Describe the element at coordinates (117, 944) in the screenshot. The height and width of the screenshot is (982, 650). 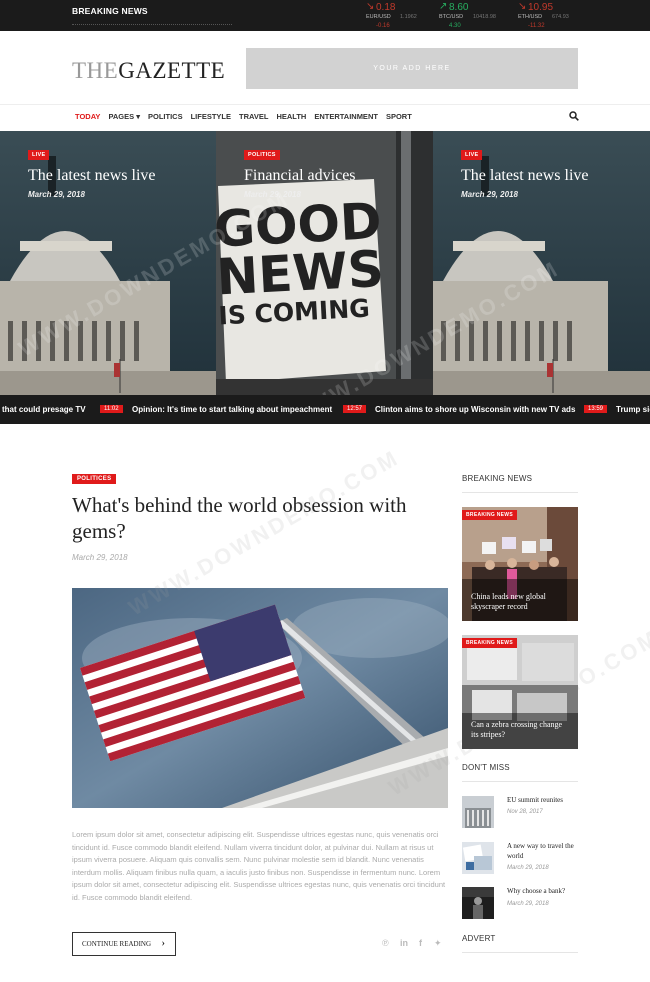
I see `continue-reading-label: CONTINUE READING` at that location.